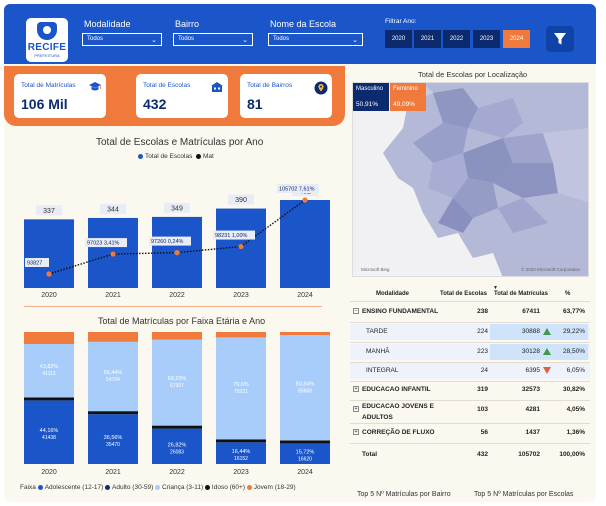 The image size is (606, 506). What do you see at coordinates (398, 432) in the screenshot?
I see `row-modalidade: CORREÇÃO DE FLUXO` at bounding box center [398, 432].